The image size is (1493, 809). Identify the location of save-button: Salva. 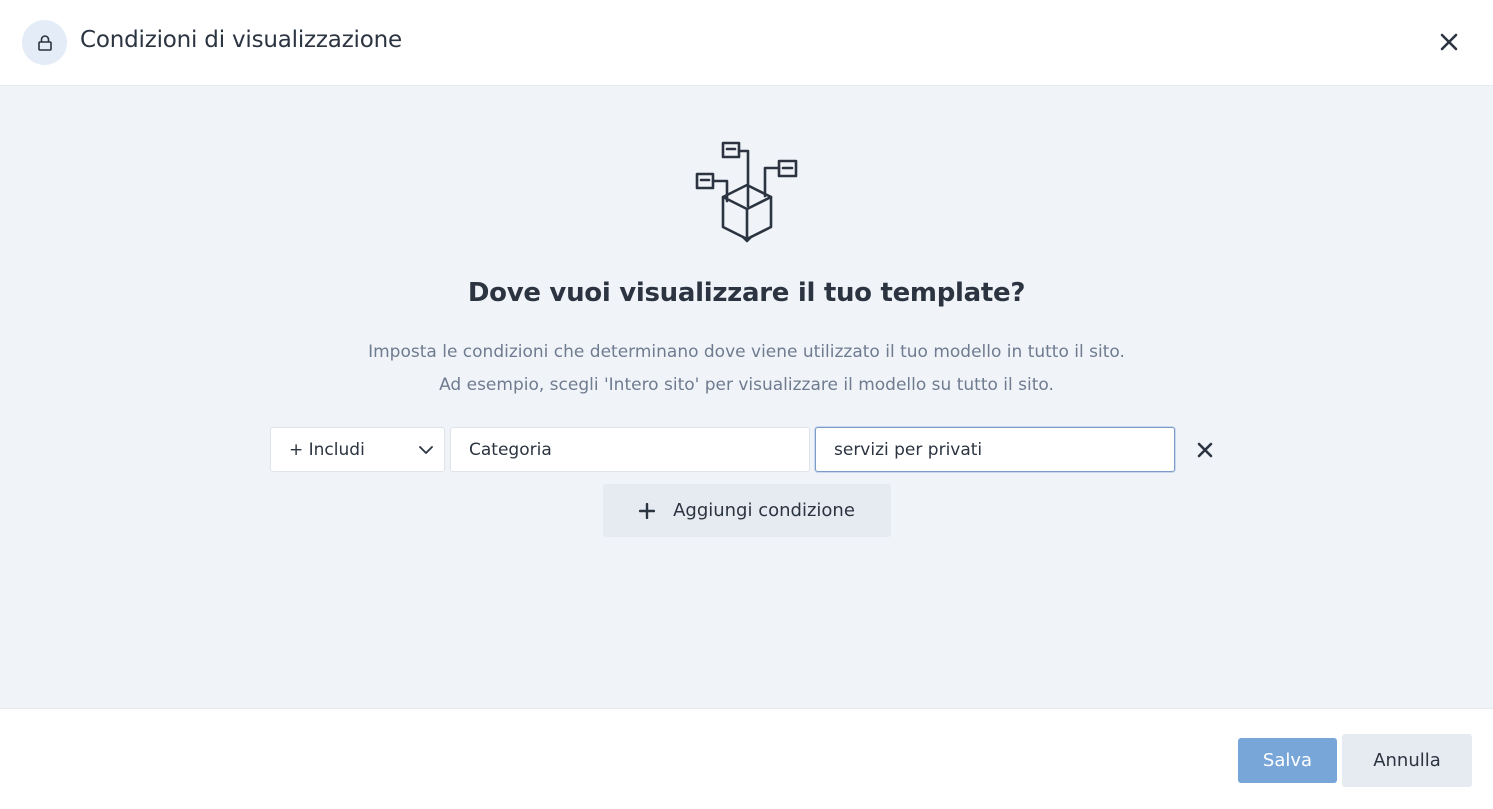
(1287, 760).